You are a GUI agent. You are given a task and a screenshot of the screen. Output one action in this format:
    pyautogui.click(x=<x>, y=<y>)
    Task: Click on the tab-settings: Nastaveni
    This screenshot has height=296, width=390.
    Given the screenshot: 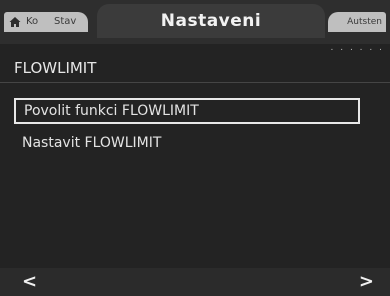 What is the action you would take?
    pyautogui.click(x=211, y=21)
    